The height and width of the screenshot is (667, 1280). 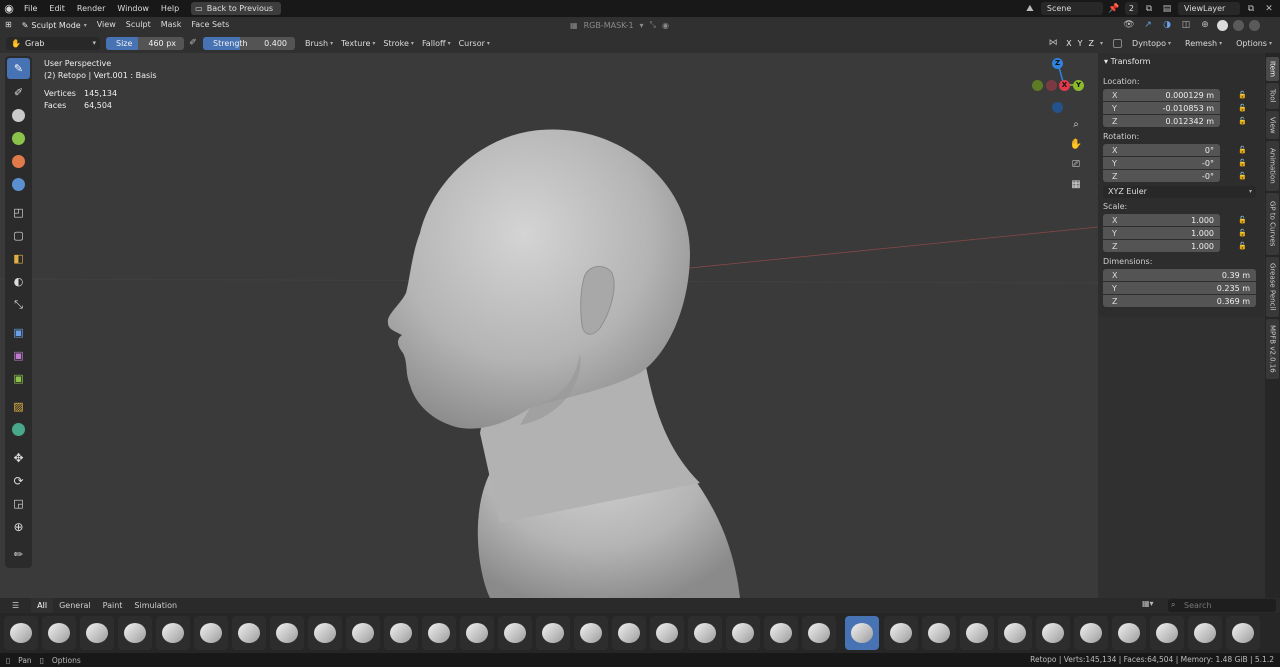 What do you see at coordinates (18, 554) in the screenshot?
I see `annotate-tool: ✏` at bounding box center [18, 554].